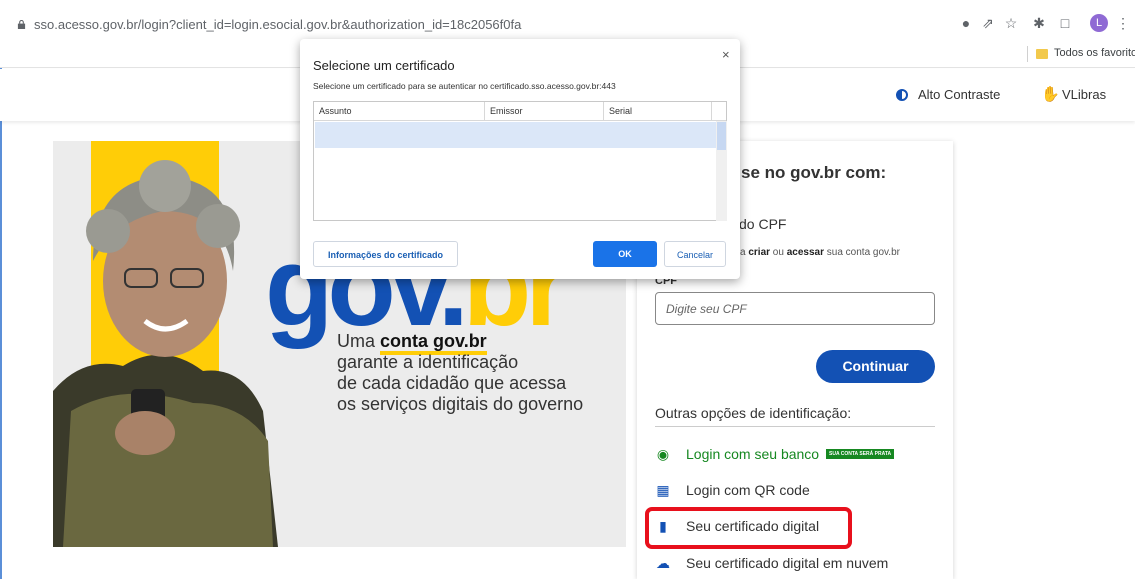 This screenshot has width=1135, height=579. Describe the element at coordinates (663, 563) in the screenshot. I see `cloud-icon: ☁` at that location.